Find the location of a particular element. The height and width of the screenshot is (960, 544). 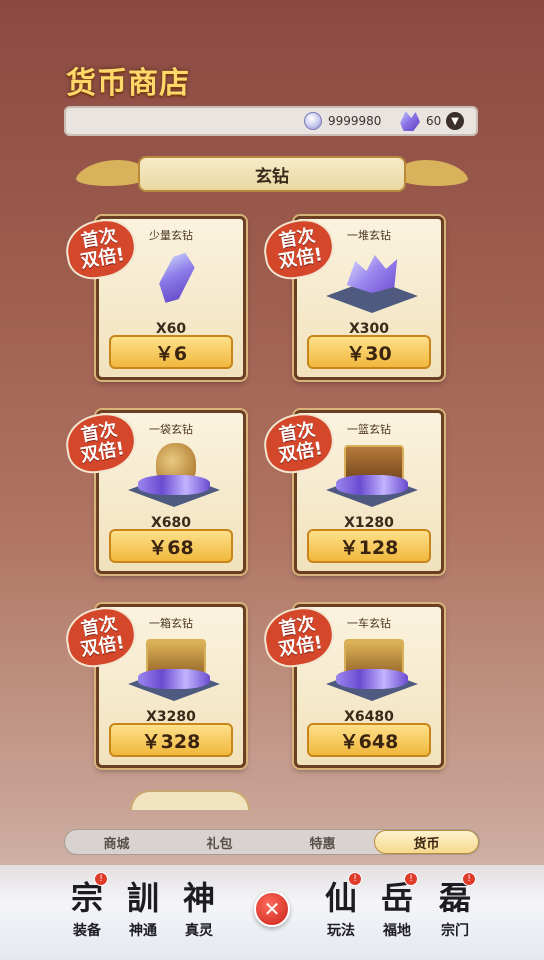

gem-balance: 60 is located at coordinates (419, 121).